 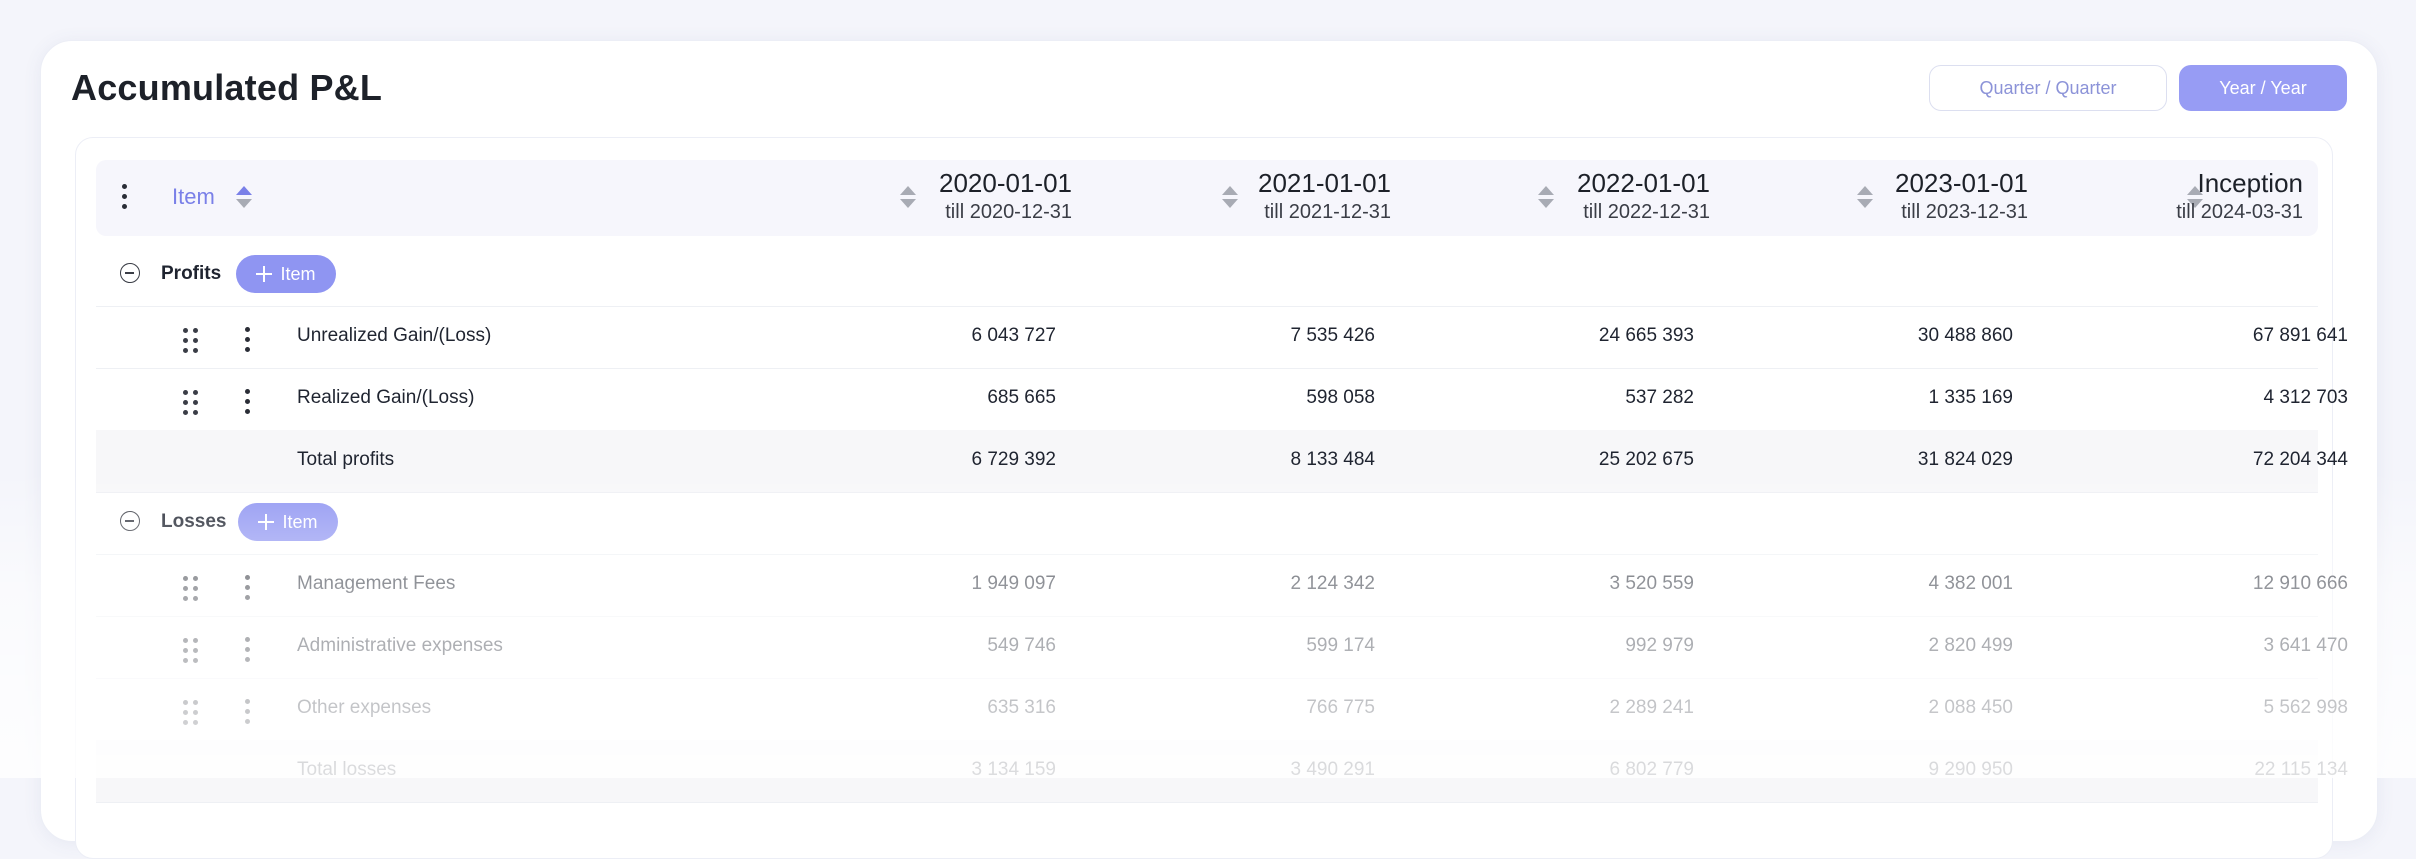 What do you see at coordinates (1651, 583) in the screenshot?
I see `cell-value: 3 520 559` at bounding box center [1651, 583].